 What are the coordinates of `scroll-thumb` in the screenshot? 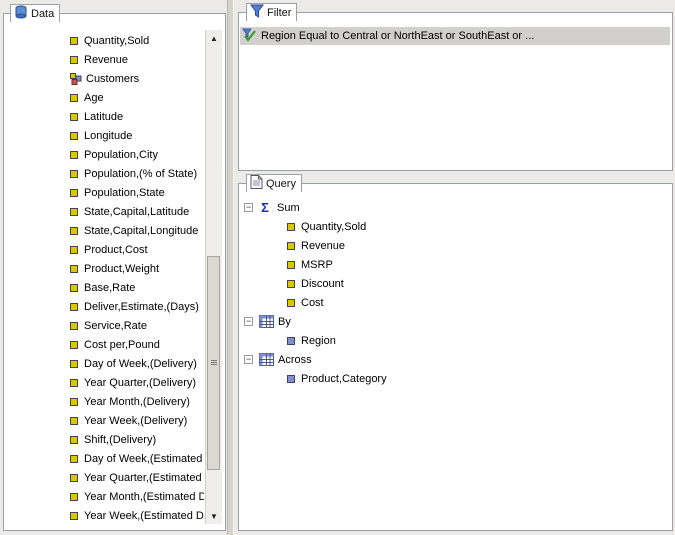 It's located at (213, 363).